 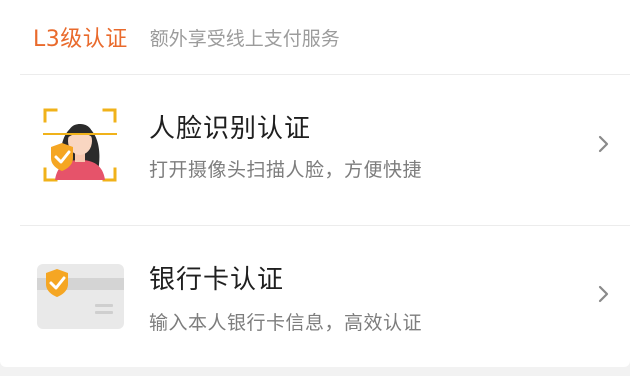 What do you see at coordinates (286, 170) in the screenshot?
I see `face-recognition-description: 打开摄像头扫描人脸，方便快捷` at bounding box center [286, 170].